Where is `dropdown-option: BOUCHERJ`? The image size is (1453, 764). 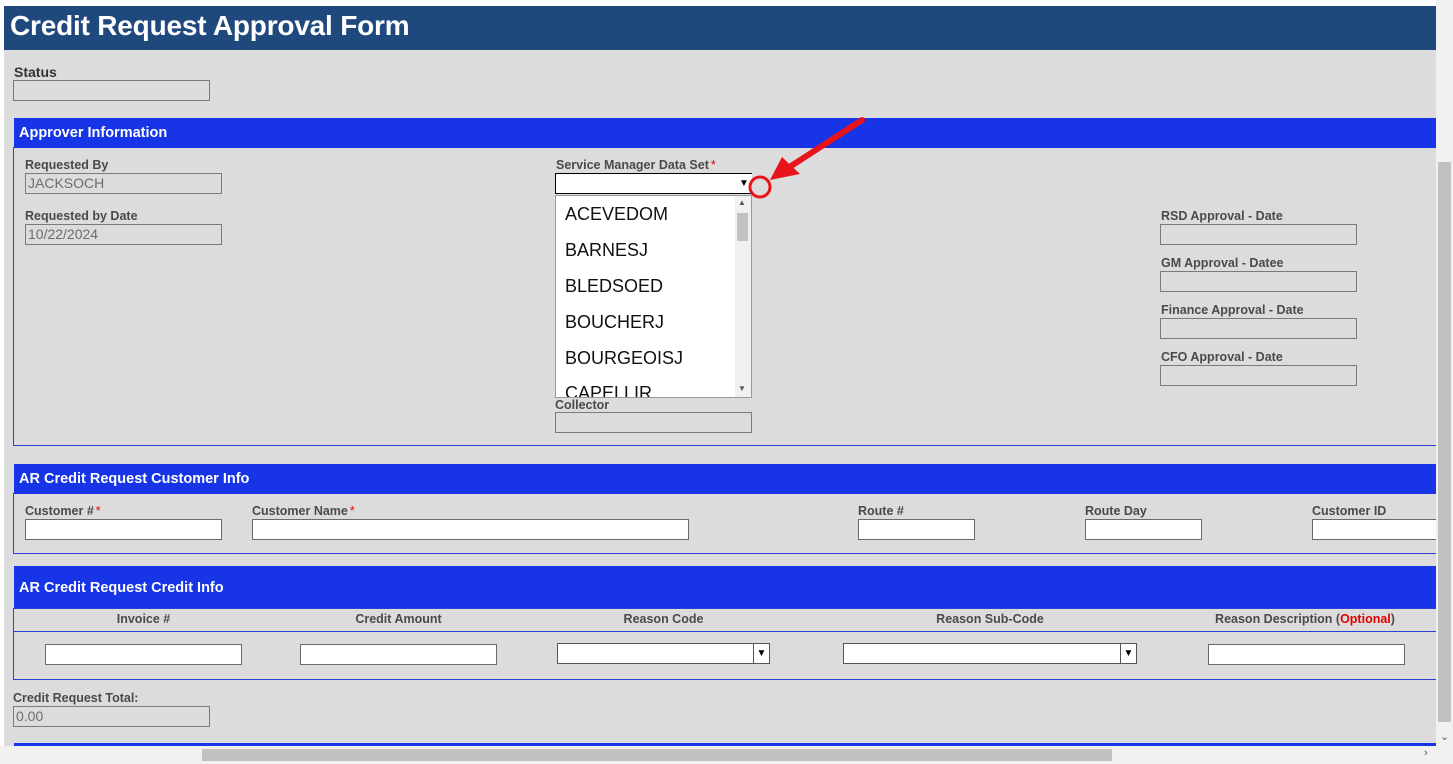
dropdown-option: BOUCHERJ is located at coordinates (614, 322).